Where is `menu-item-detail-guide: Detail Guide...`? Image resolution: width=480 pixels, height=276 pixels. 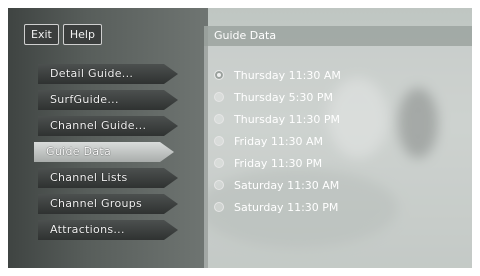
menu-item-detail-guide: Detail Guide... is located at coordinates (108, 74).